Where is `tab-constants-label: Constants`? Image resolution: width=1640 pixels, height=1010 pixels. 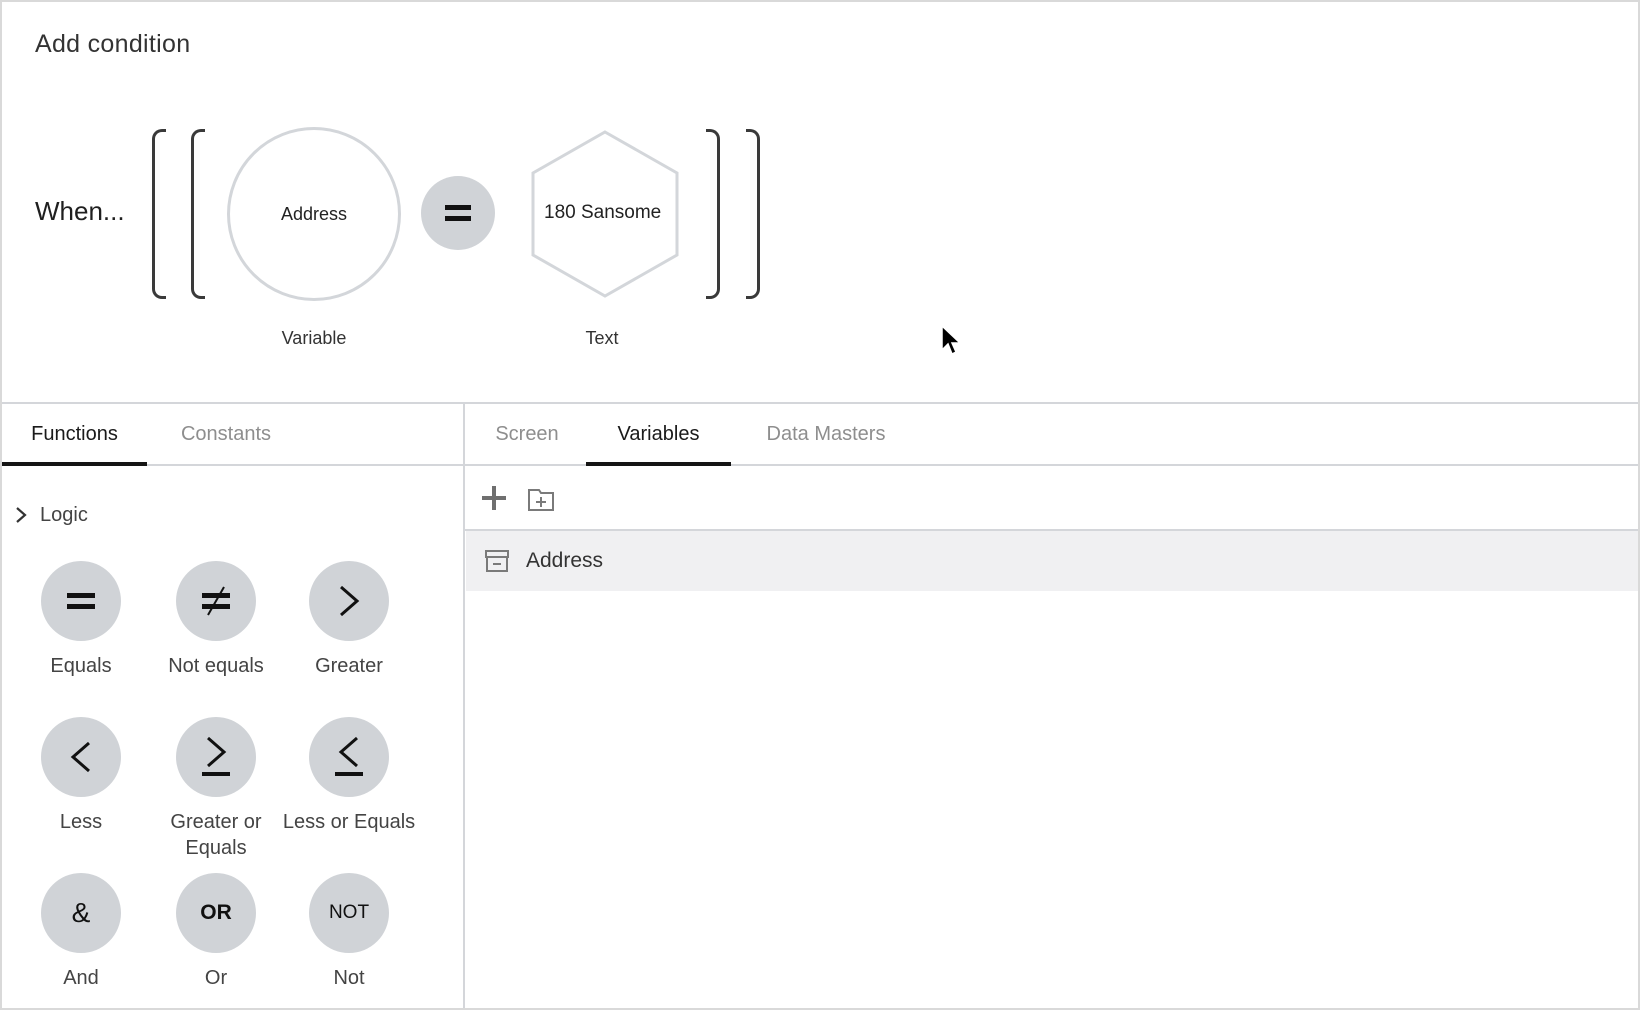
tab-constants-label: Constants is located at coordinates (226, 434).